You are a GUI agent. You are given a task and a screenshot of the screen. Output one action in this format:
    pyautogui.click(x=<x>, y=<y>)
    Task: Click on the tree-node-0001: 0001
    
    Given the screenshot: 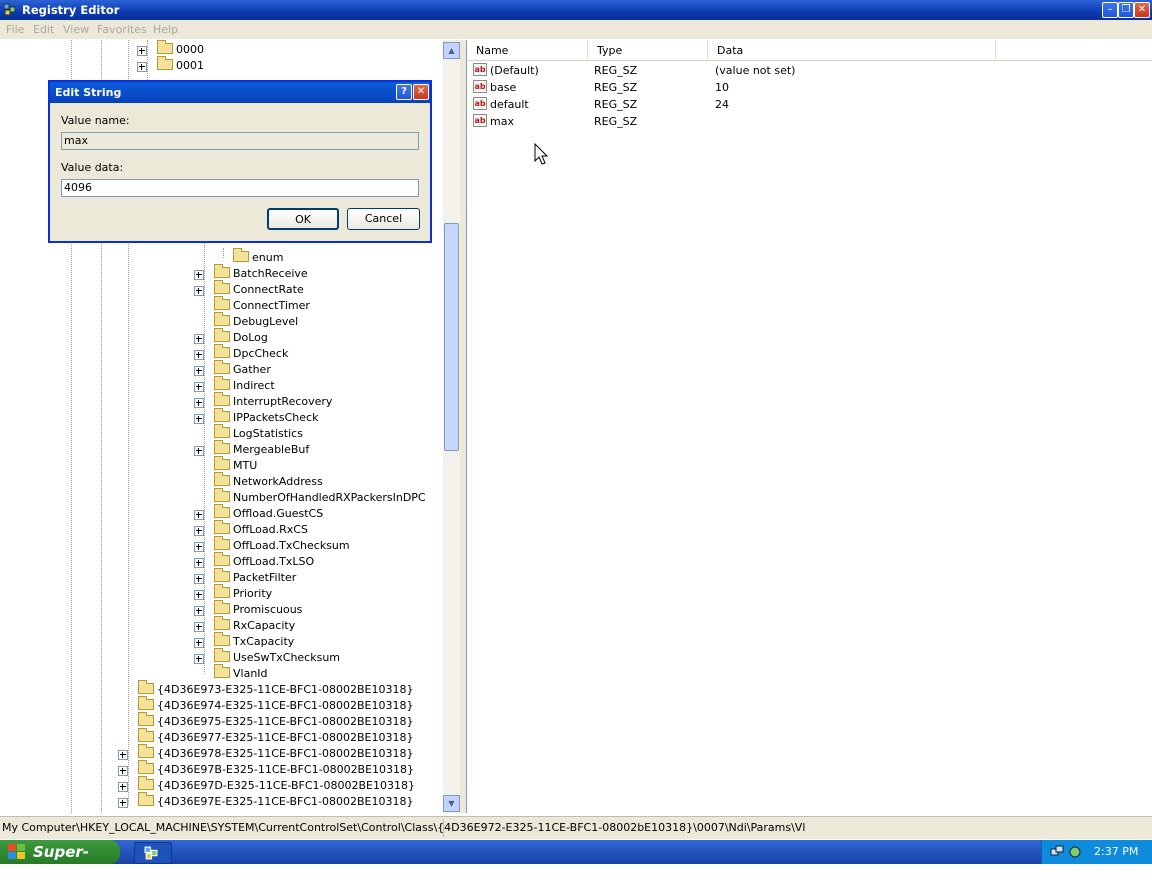 What is the action you would take?
    pyautogui.click(x=170, y=65)
    